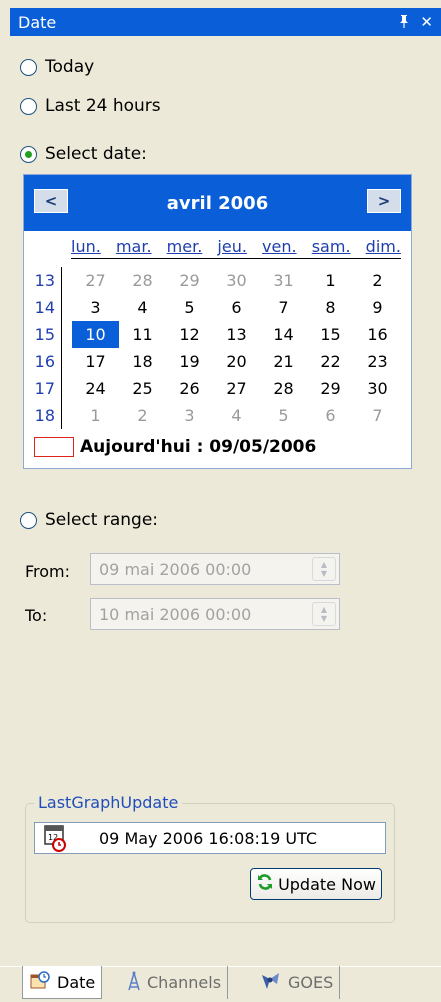 The image size is (441, 1002). I want to click on close-icon: ✕, so click(426, 22).